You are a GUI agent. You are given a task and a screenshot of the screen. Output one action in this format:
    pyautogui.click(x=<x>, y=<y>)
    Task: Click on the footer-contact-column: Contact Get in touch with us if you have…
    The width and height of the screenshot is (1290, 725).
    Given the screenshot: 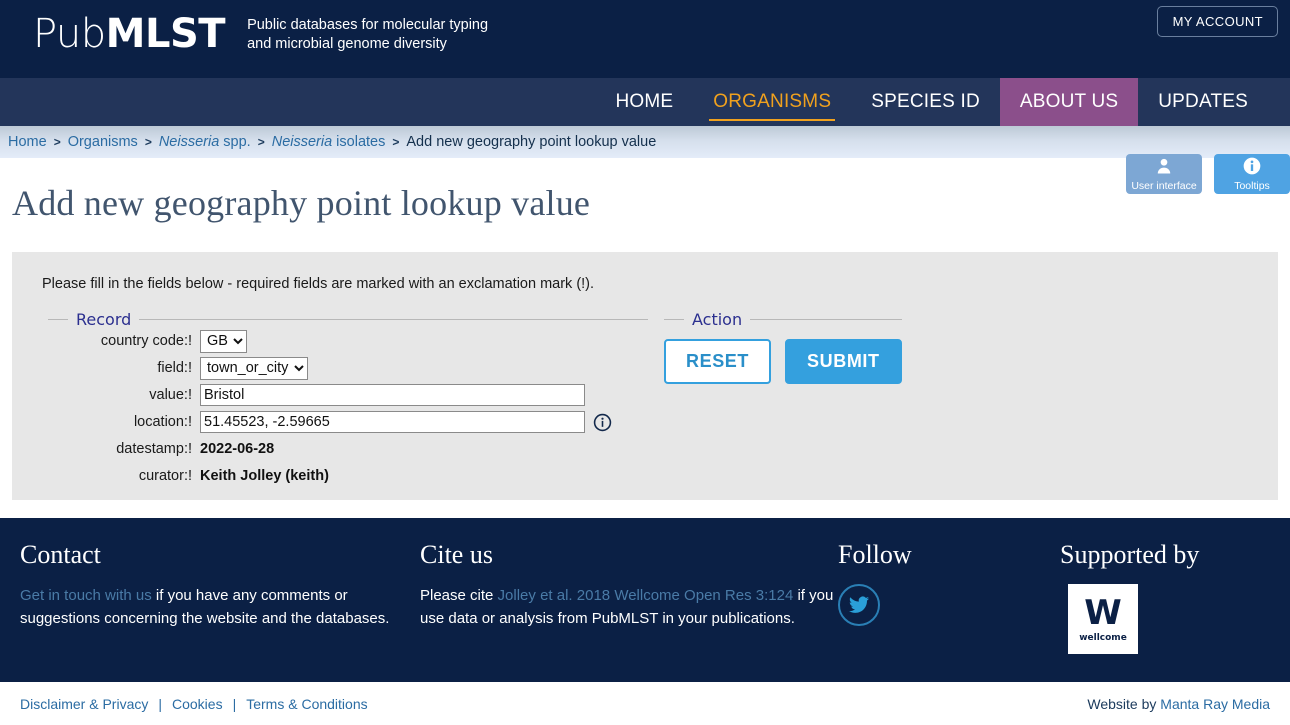 What is the action you would take?
    pyautogui.click(x=210, y=597)
    